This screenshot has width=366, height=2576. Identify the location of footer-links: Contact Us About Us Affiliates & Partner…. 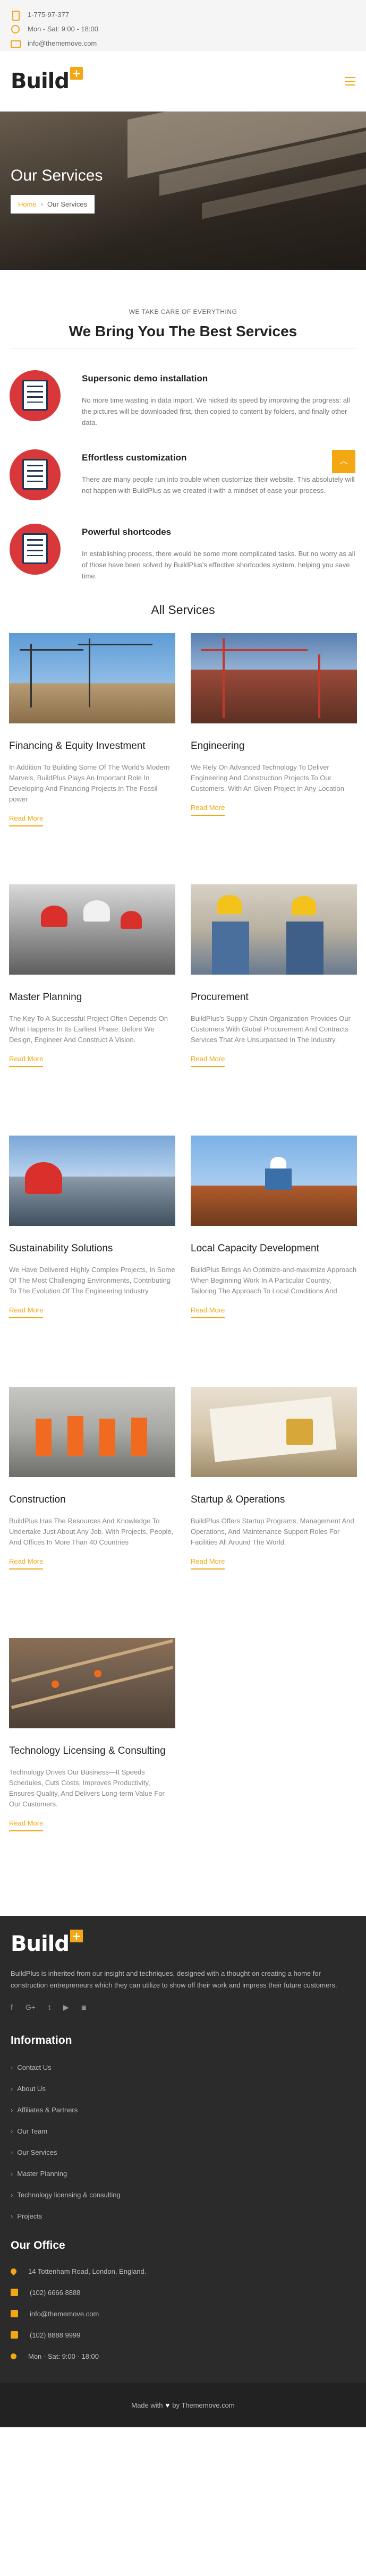
(183, 2142).